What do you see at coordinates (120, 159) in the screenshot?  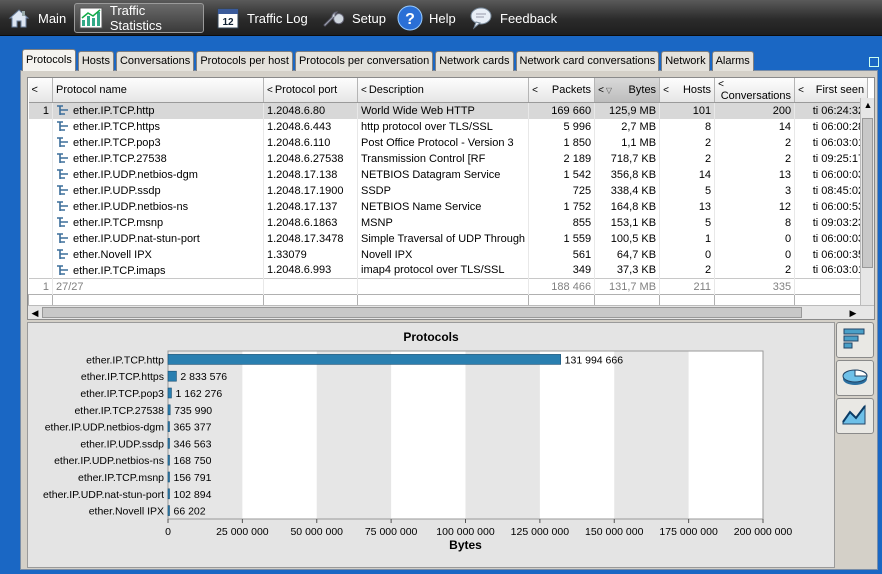 I see `cell-text: ether.IP.TCP.27538` at bounding box center [120, 159].